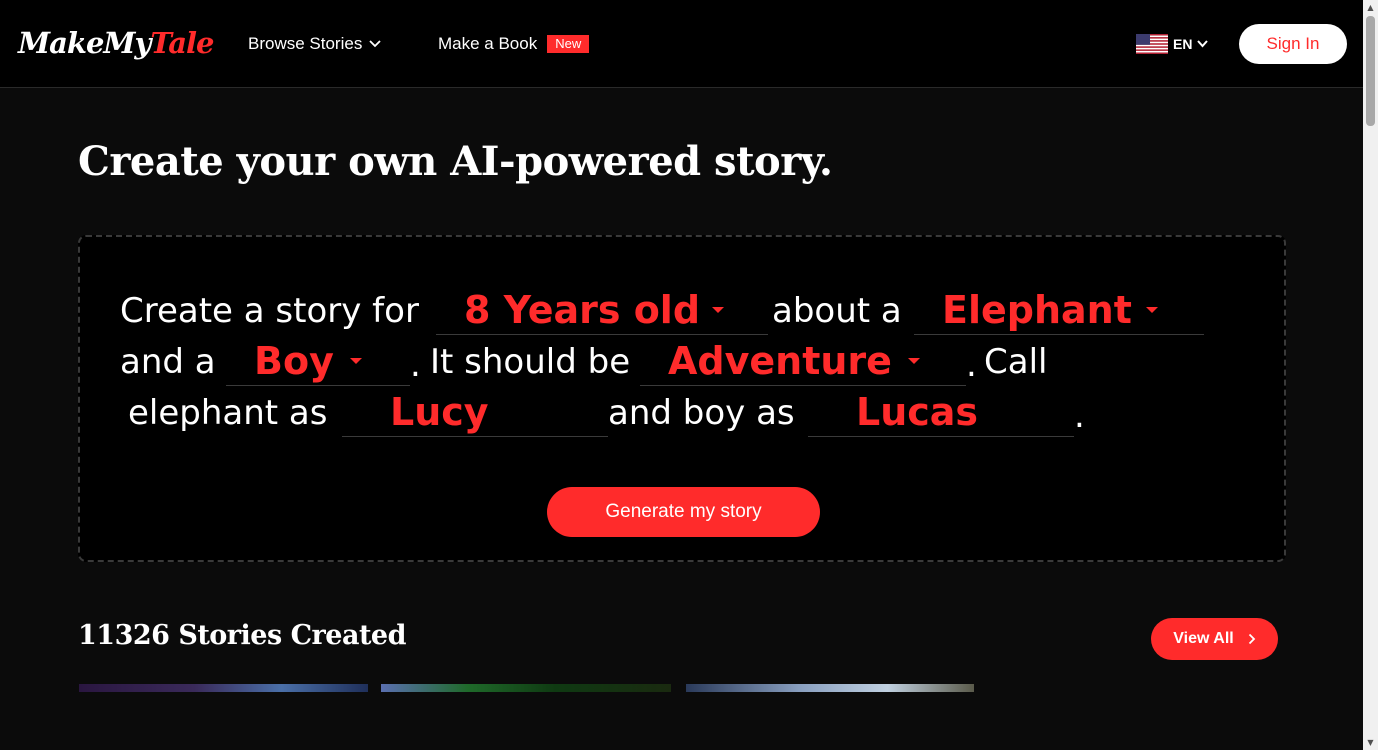 This screenshot has height=750, width=1378. I want to click on logo: MakeMyTale, so click(116, 43).